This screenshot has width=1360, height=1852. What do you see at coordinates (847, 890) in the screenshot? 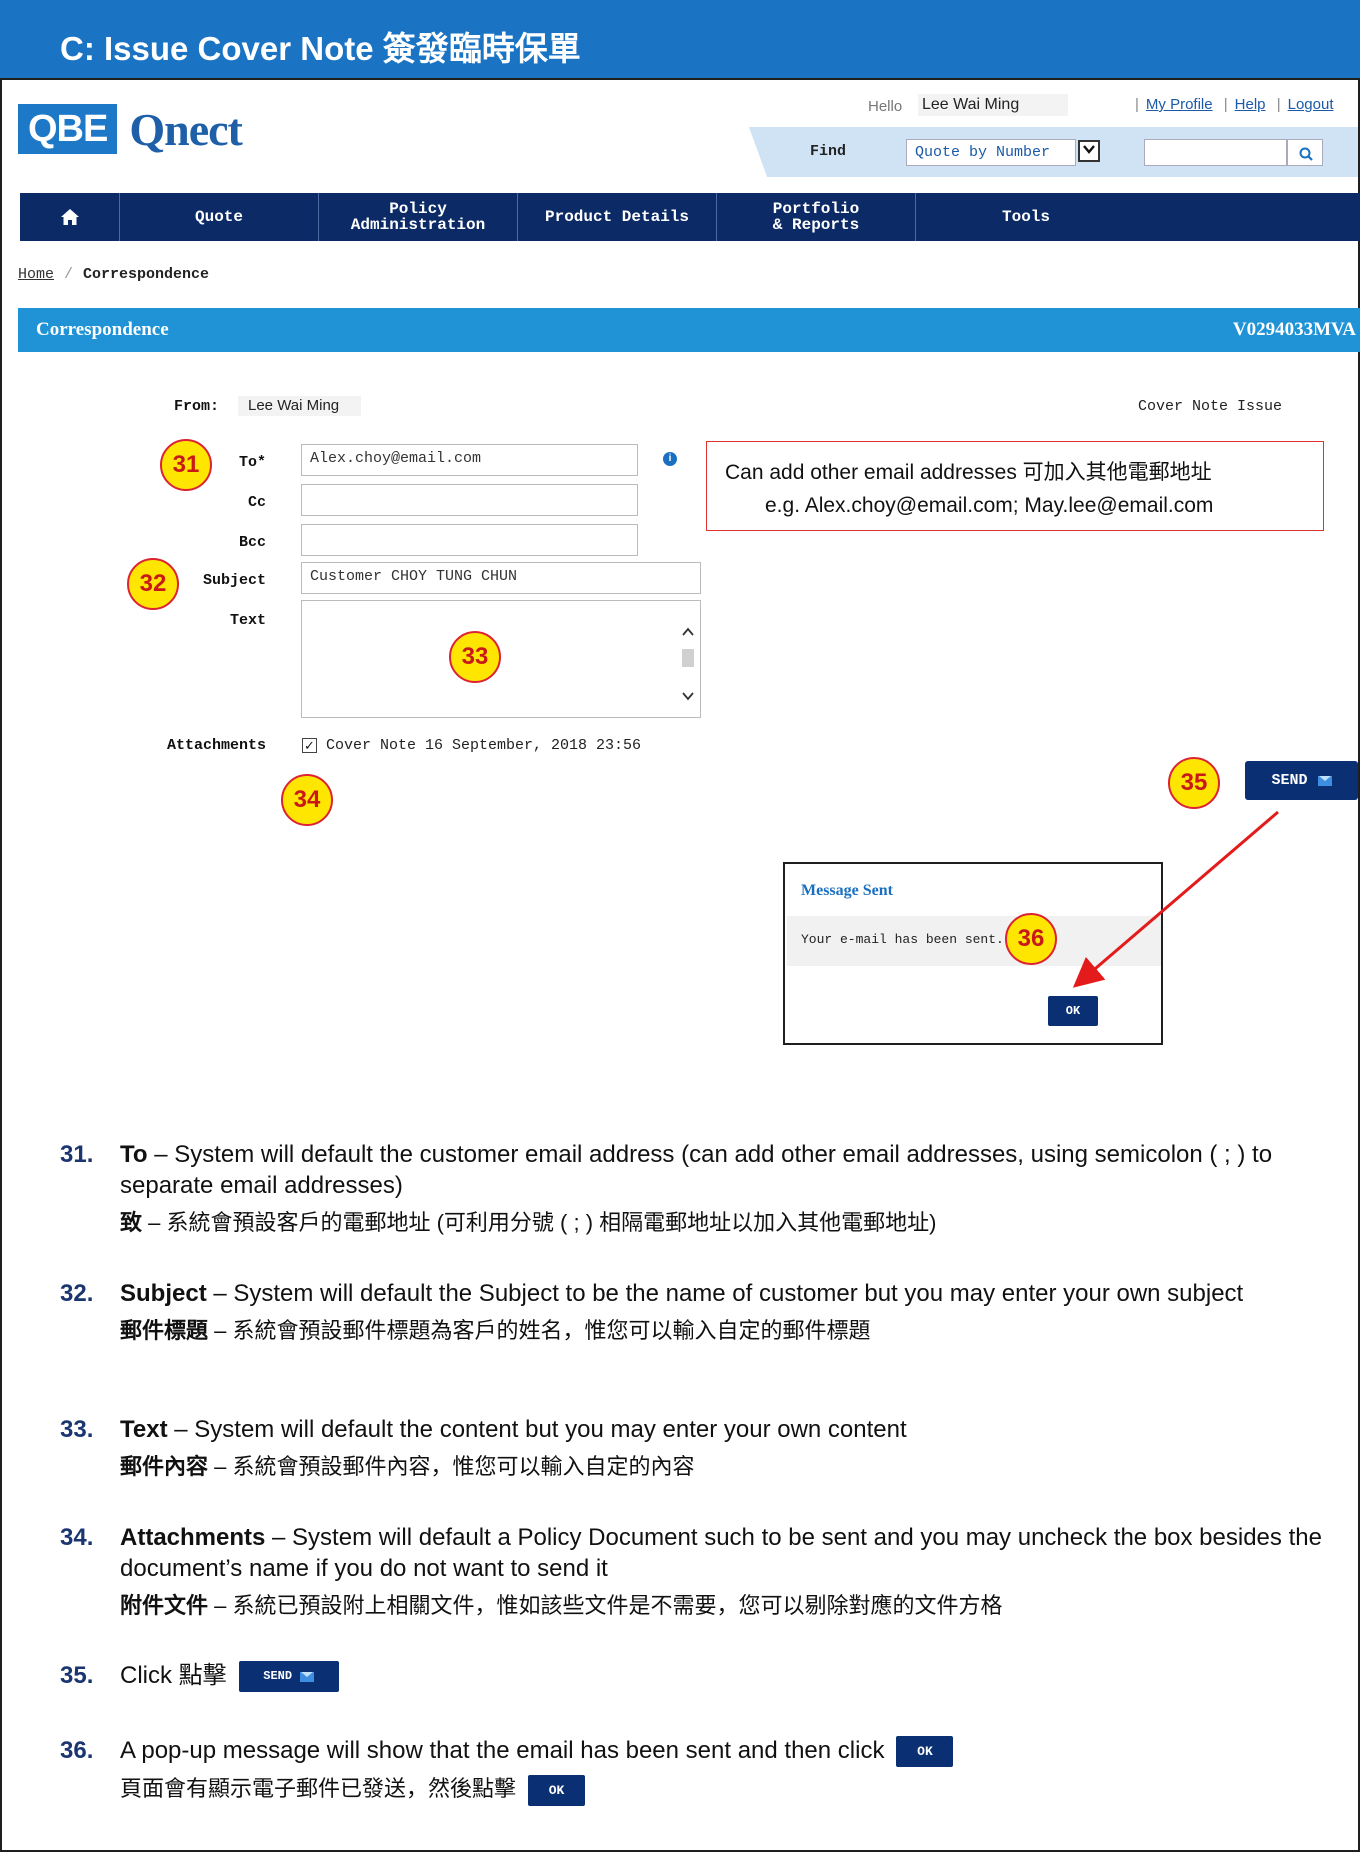
I see `dialog-title: Message Sent` at bounding box center [847, 890].